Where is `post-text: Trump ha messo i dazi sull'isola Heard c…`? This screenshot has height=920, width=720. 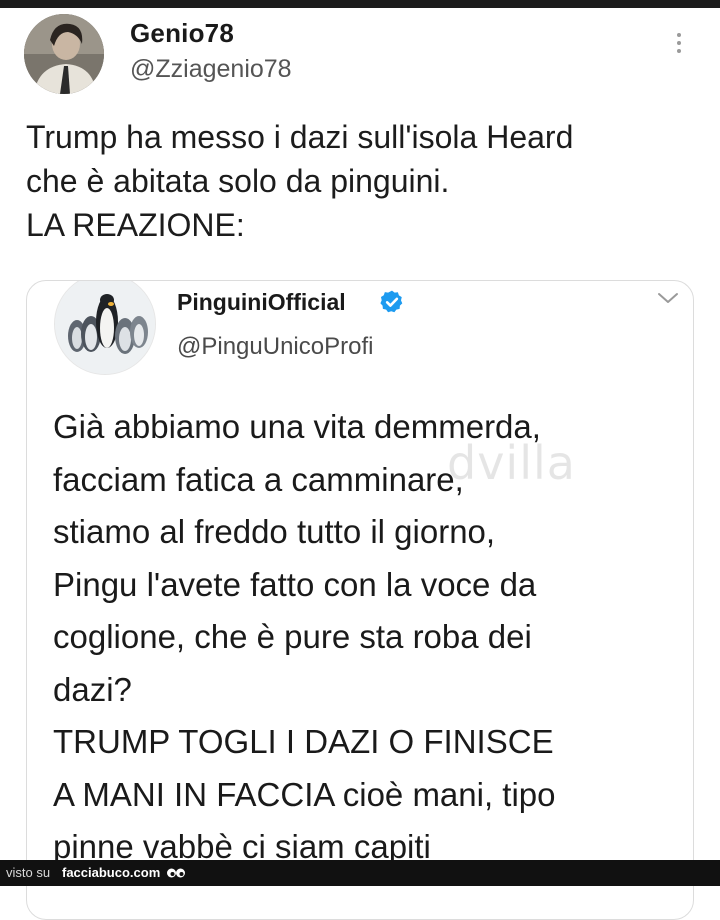 post-text: Trump ha messo i dazi sull'isola Heard c… is located at coordinates (300, 181).